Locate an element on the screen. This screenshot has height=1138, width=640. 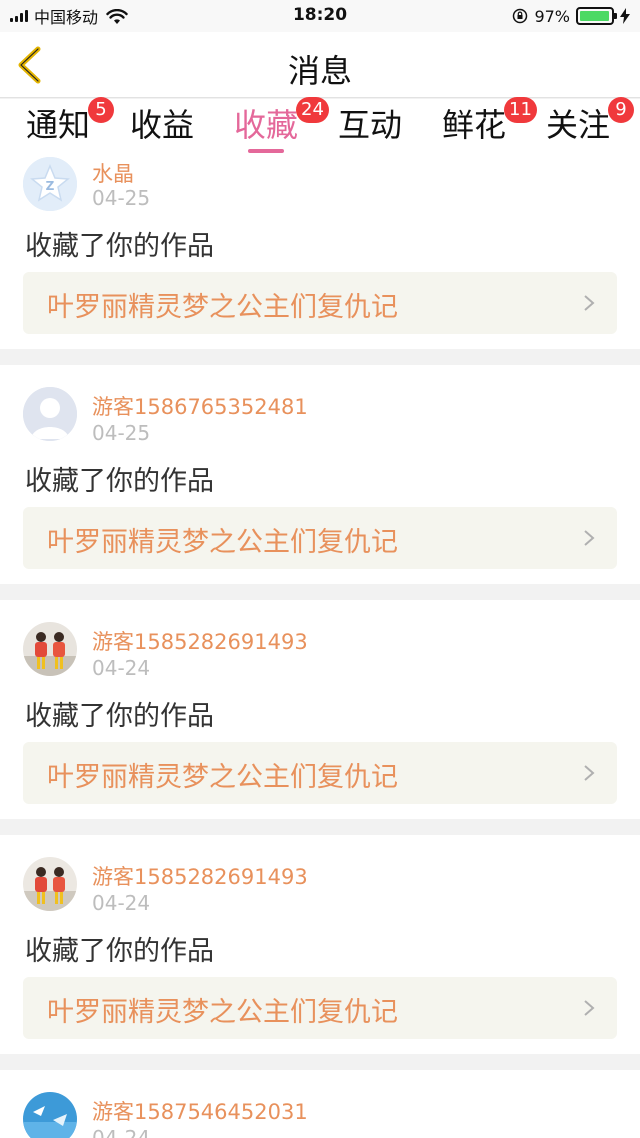
tab-label: 关注 is located at coordinates (578, 125).